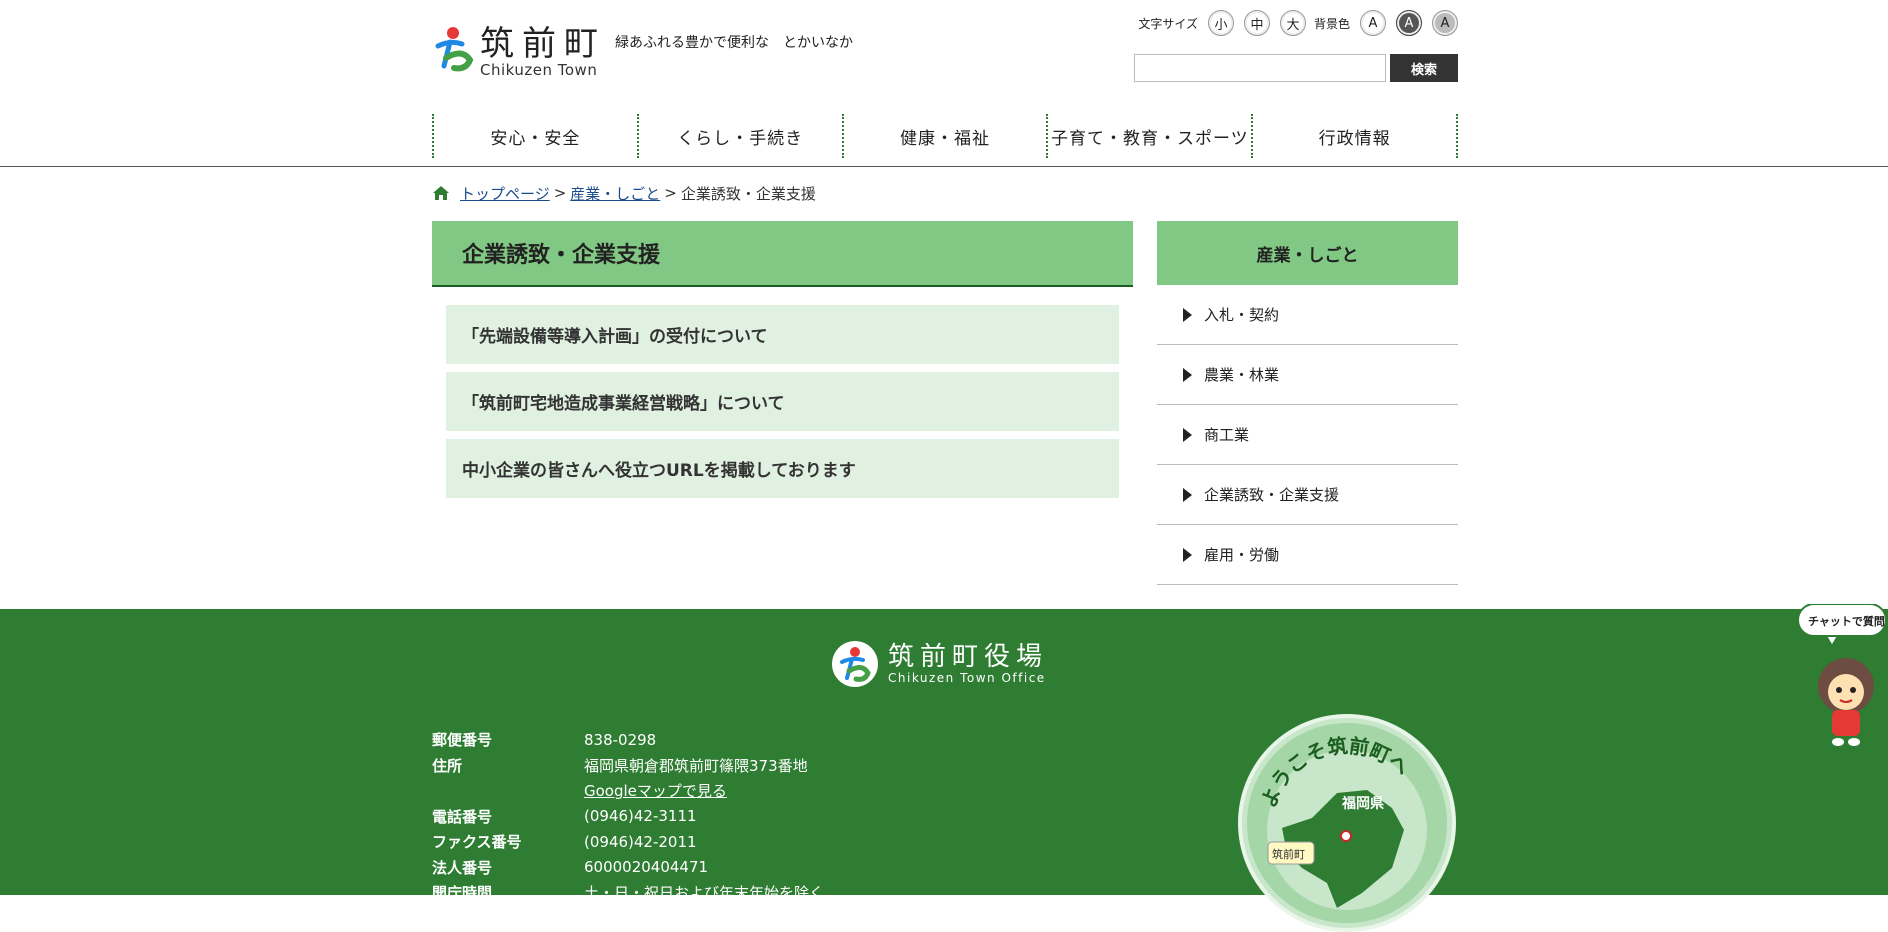 The image size is (1888, 932). What do you see at coordinates (1307, 375) in the screenshot?
I see `side-nav-item: 農業・林業` at bounding box center [1307, 375].